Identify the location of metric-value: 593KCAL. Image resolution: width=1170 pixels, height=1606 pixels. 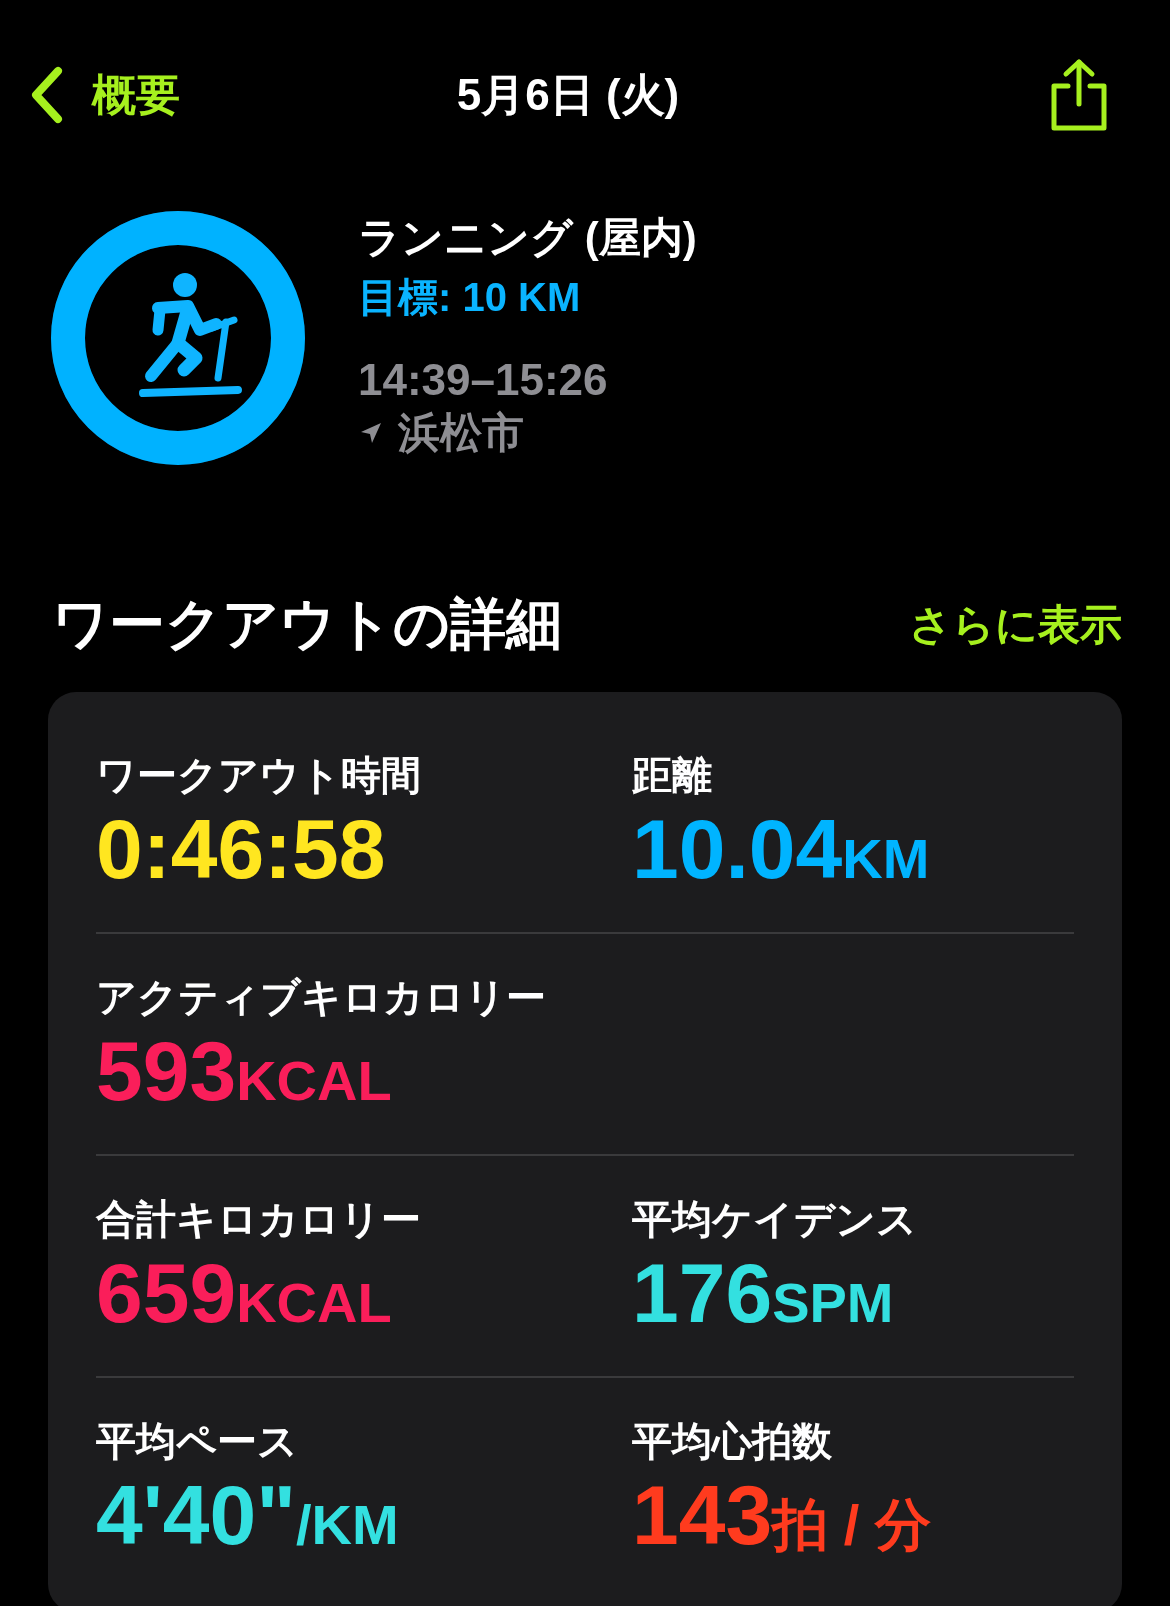
(244, 1071).